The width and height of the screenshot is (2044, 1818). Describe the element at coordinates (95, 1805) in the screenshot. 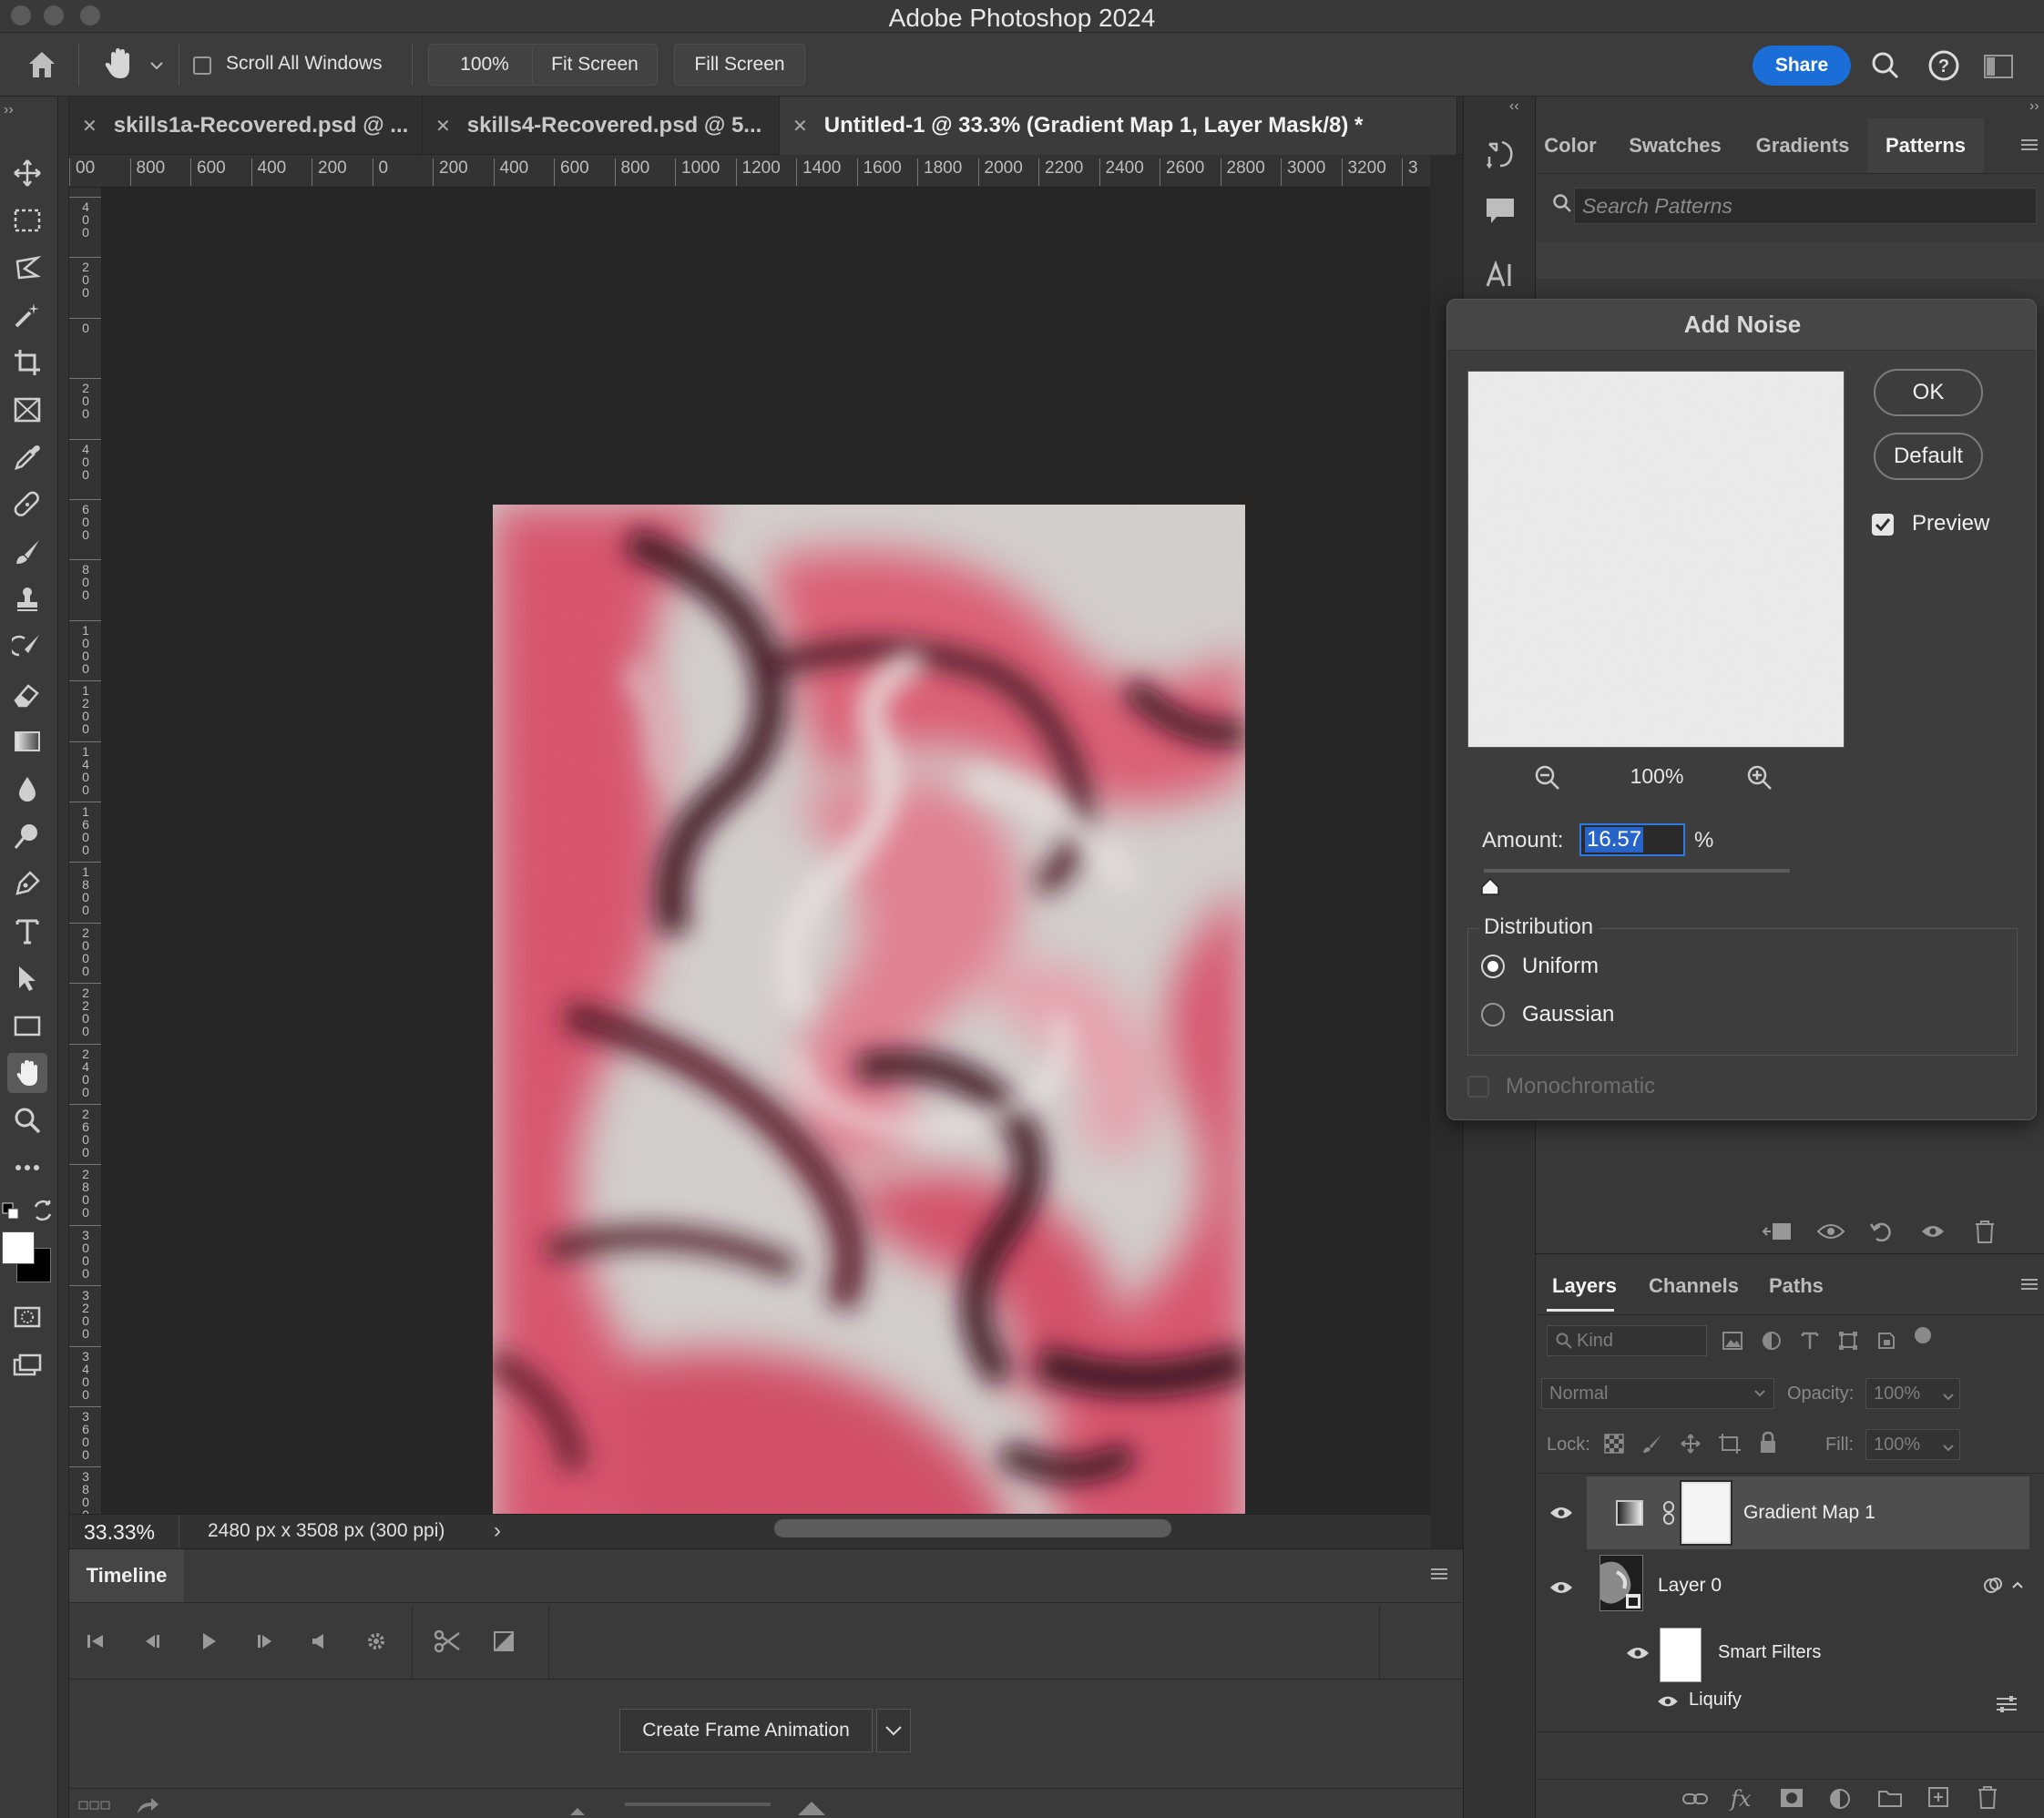

I see `frames-icon` at that location.